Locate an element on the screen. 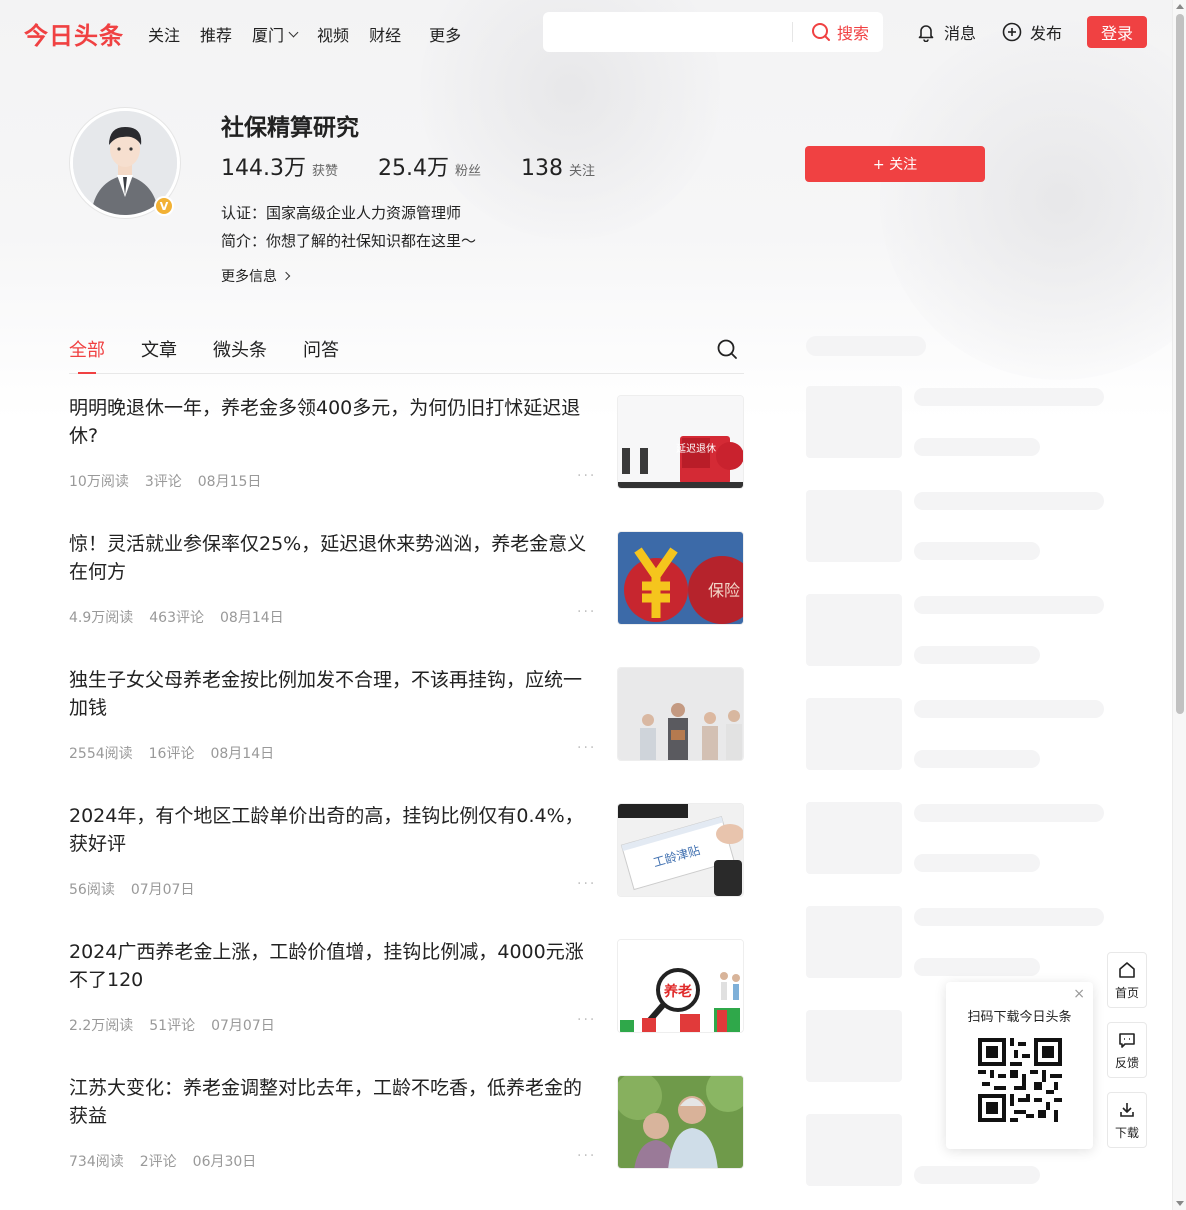 Image resolution: width=1186 pixels, height=1210 pixels. article-comments: 51评论 is located at coordinates (172, 1026).